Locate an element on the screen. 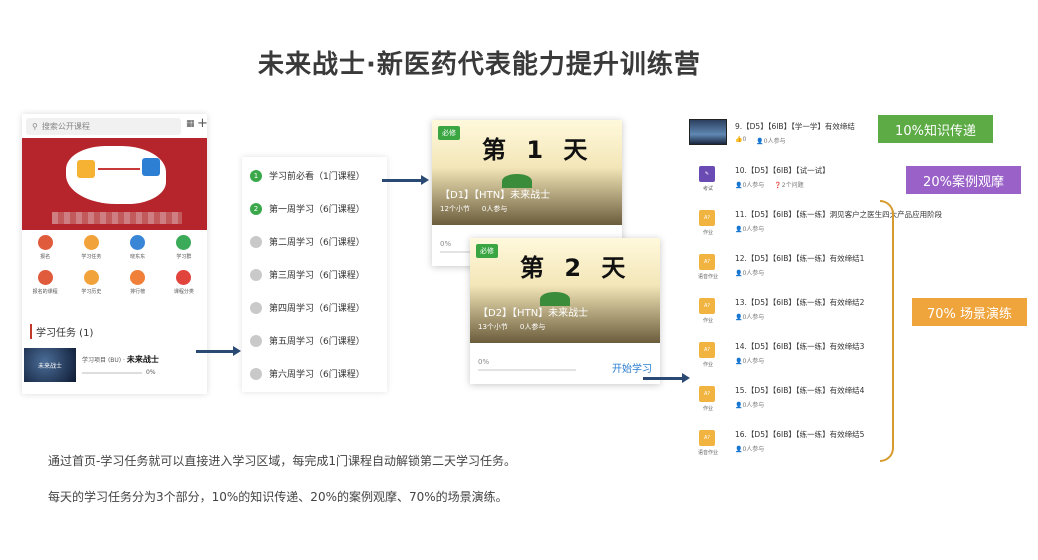 The width and height of the screenshot is (1038, 560). grid-item-2: 晓东东 is located at coordinates (138, 252).